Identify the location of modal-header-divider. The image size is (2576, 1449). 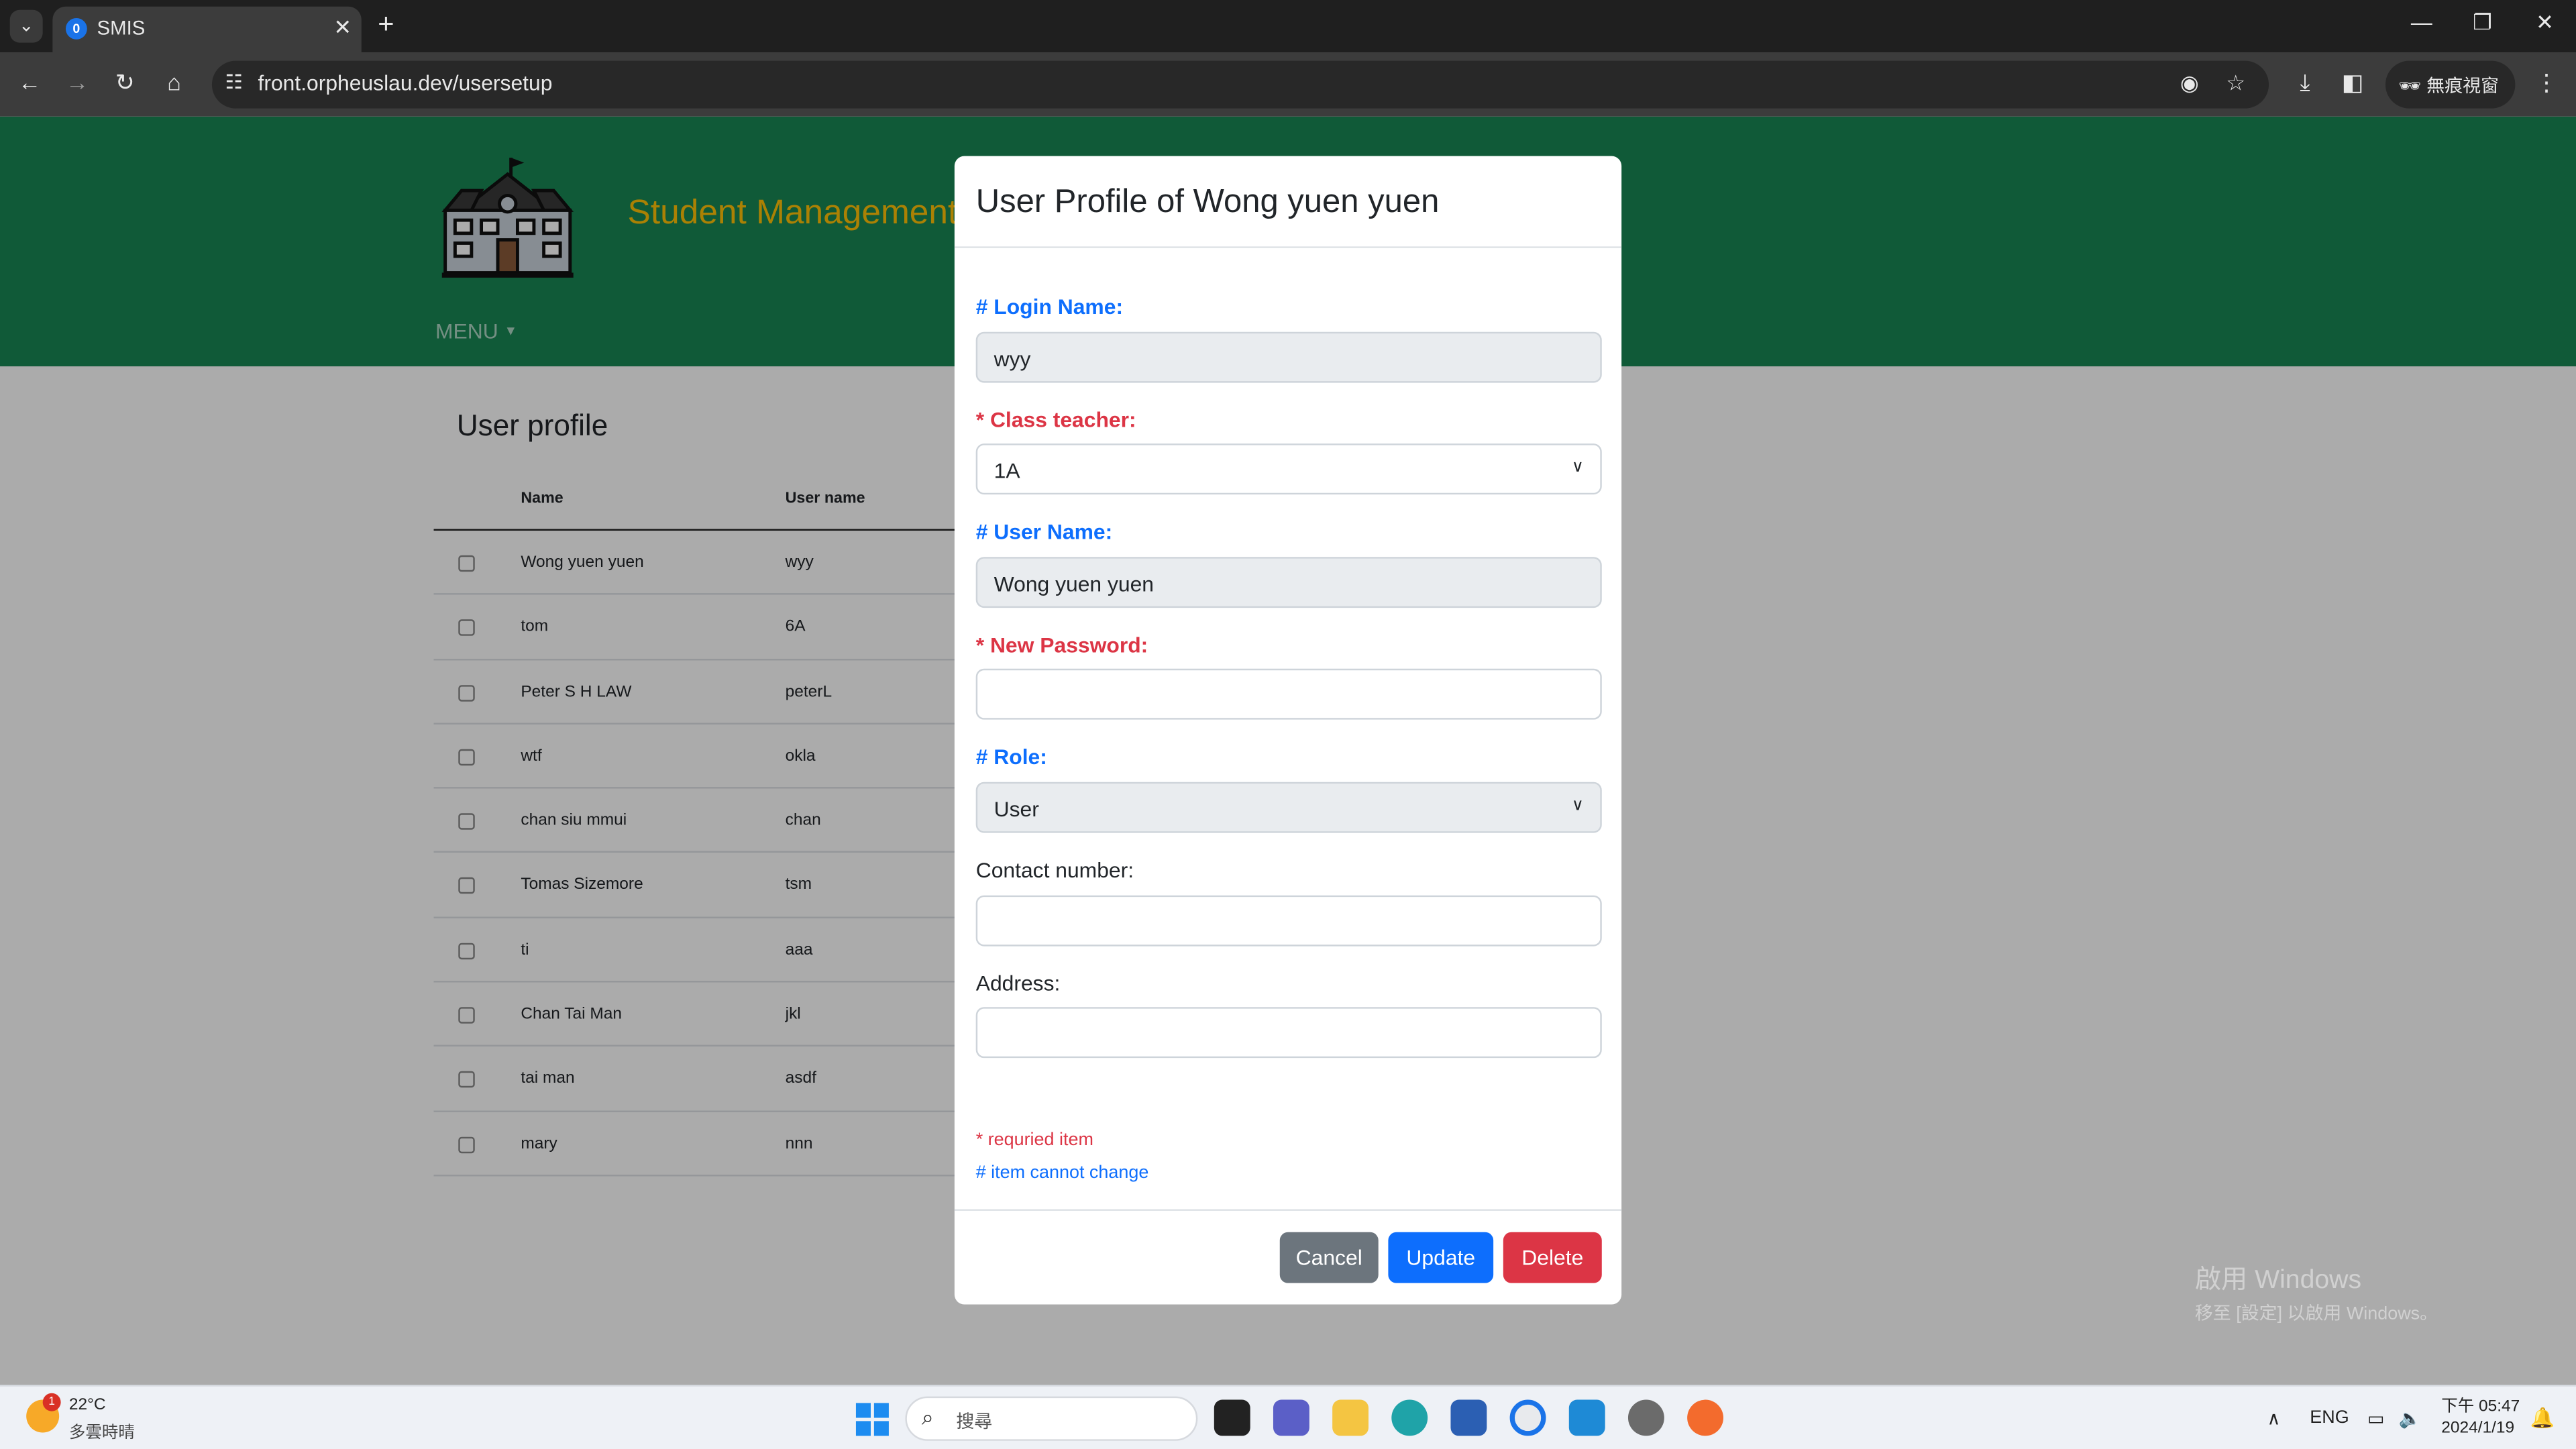
(1288, 247).